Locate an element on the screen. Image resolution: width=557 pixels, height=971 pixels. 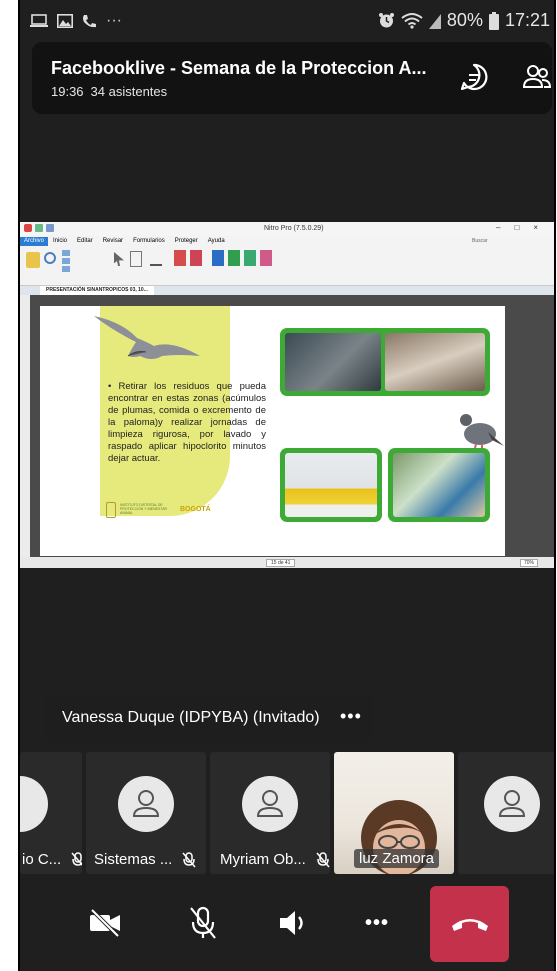
select-tool-icon is located at coordinates (119, 259).